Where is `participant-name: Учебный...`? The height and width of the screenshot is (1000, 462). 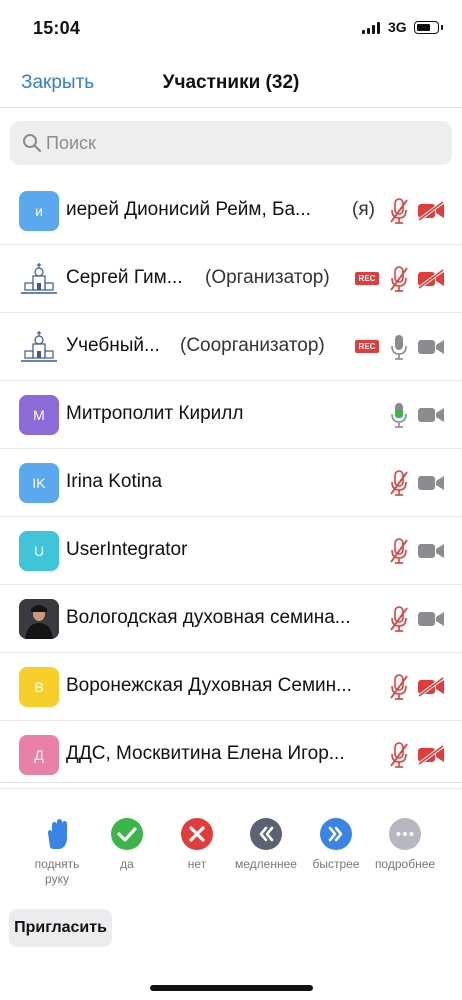 participant-name: Учебный... is located at coordinates (113, 345).